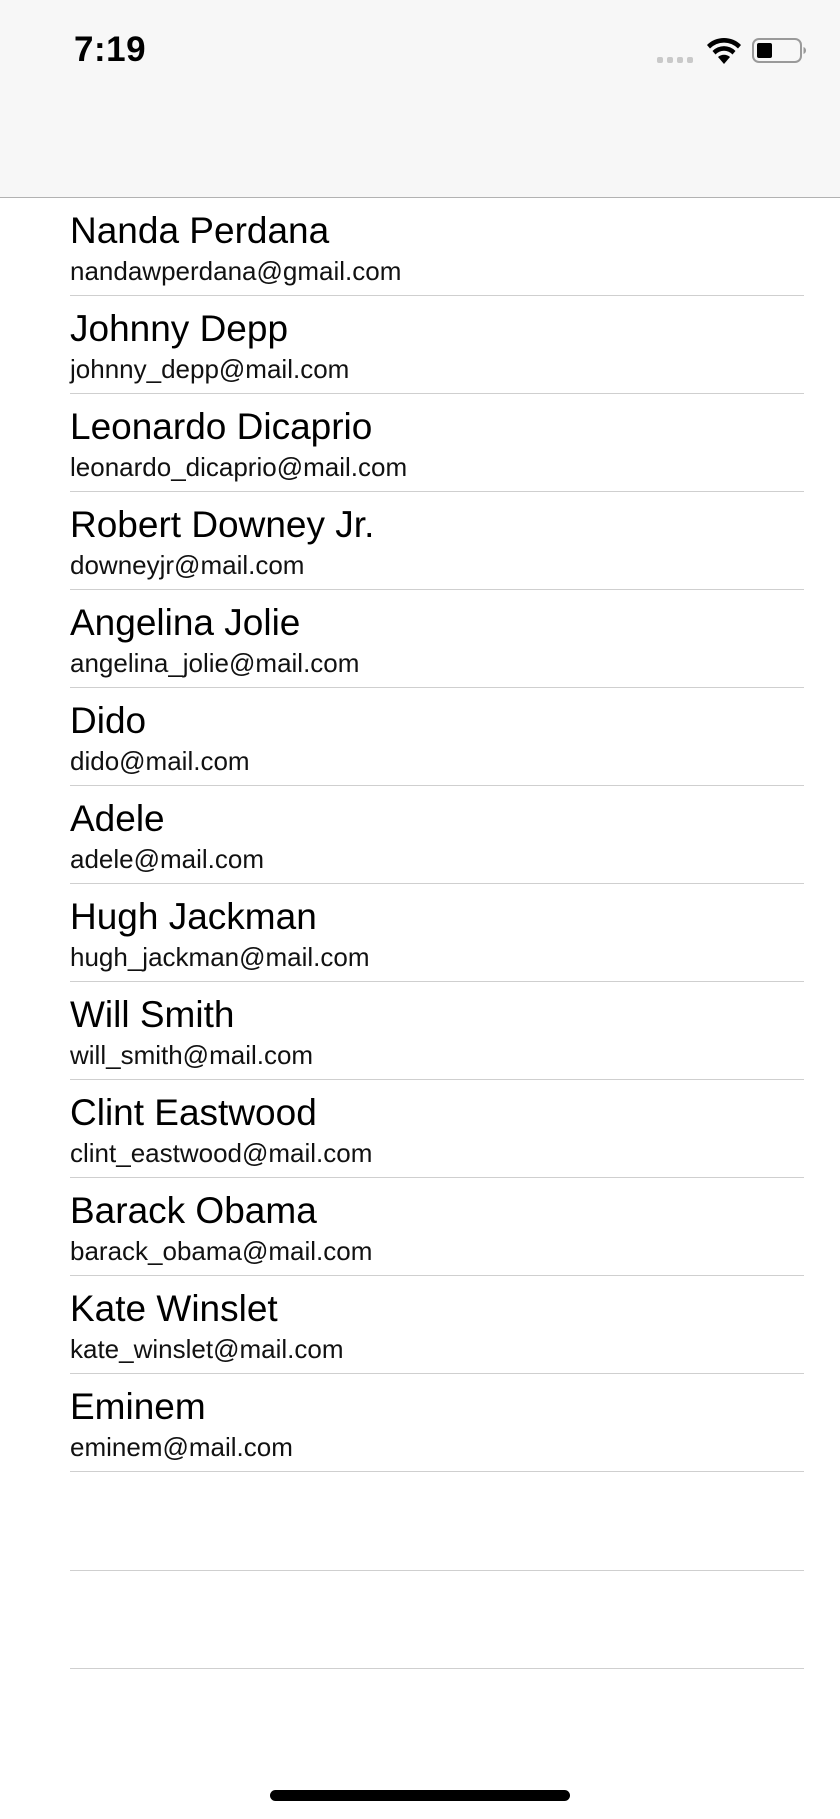 This screenshot has width=840, height=1819. Describe the element at coordinates (437, 835) in the screenshot. I see `contact-row: Adele adele@mail.com` at that location.